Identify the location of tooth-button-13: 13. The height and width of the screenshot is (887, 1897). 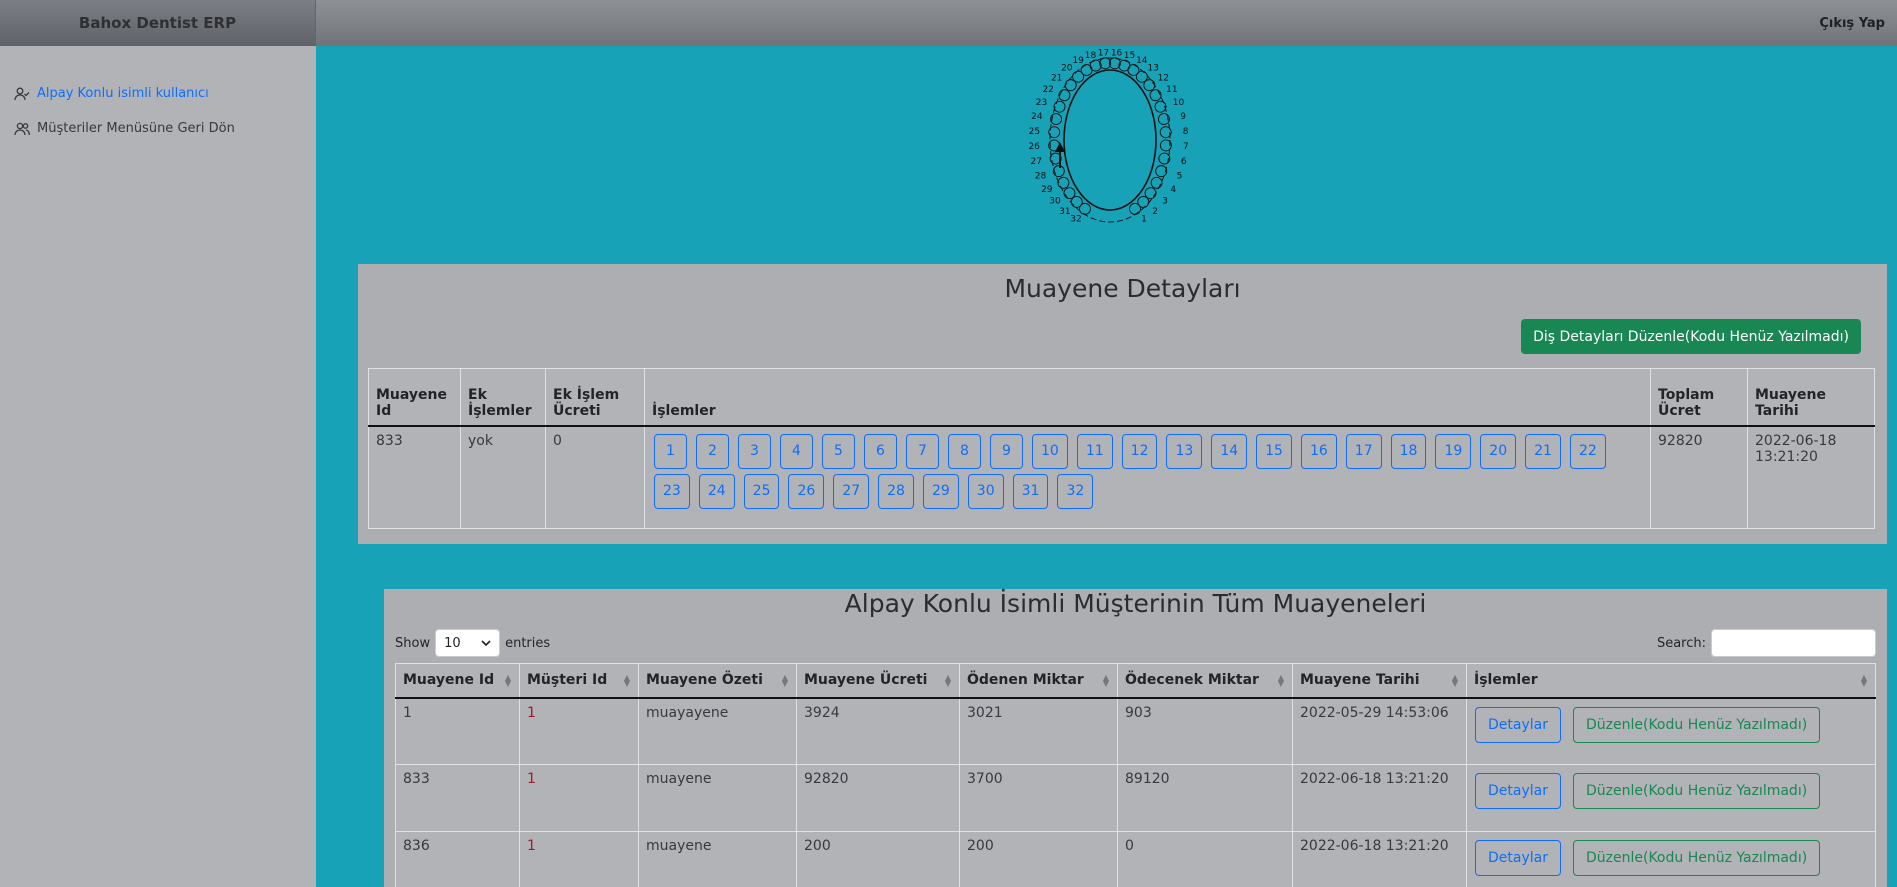
(1184, 451).